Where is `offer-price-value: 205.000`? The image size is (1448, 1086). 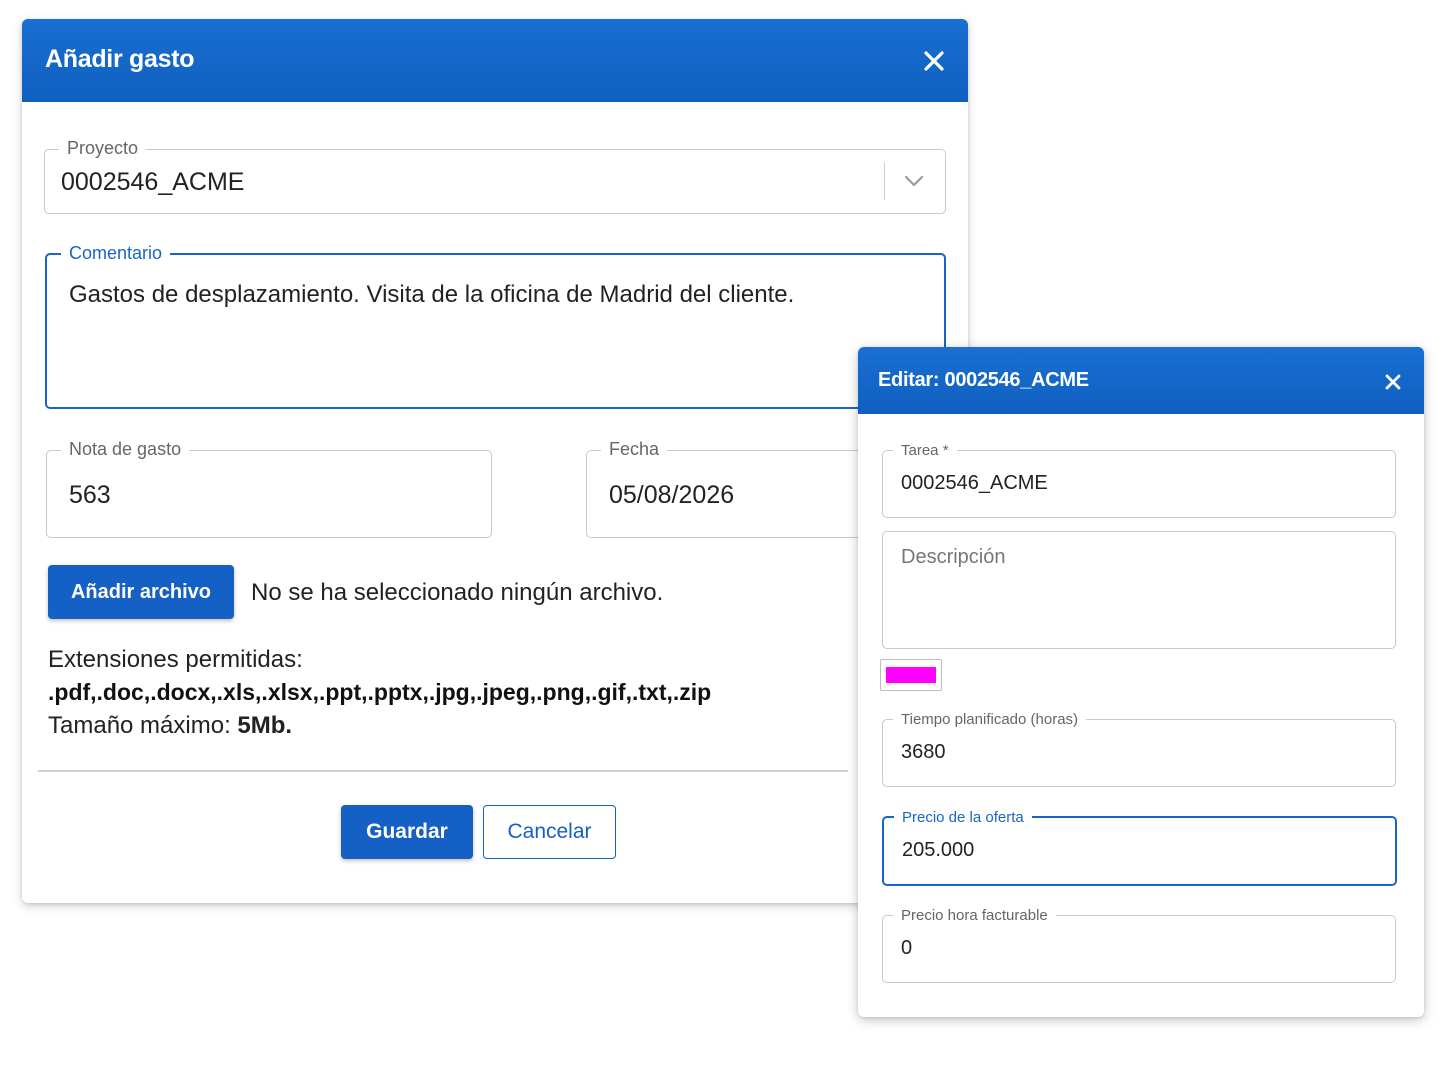
offer-price-value: 205.000 is located at coordinates (938, 850).